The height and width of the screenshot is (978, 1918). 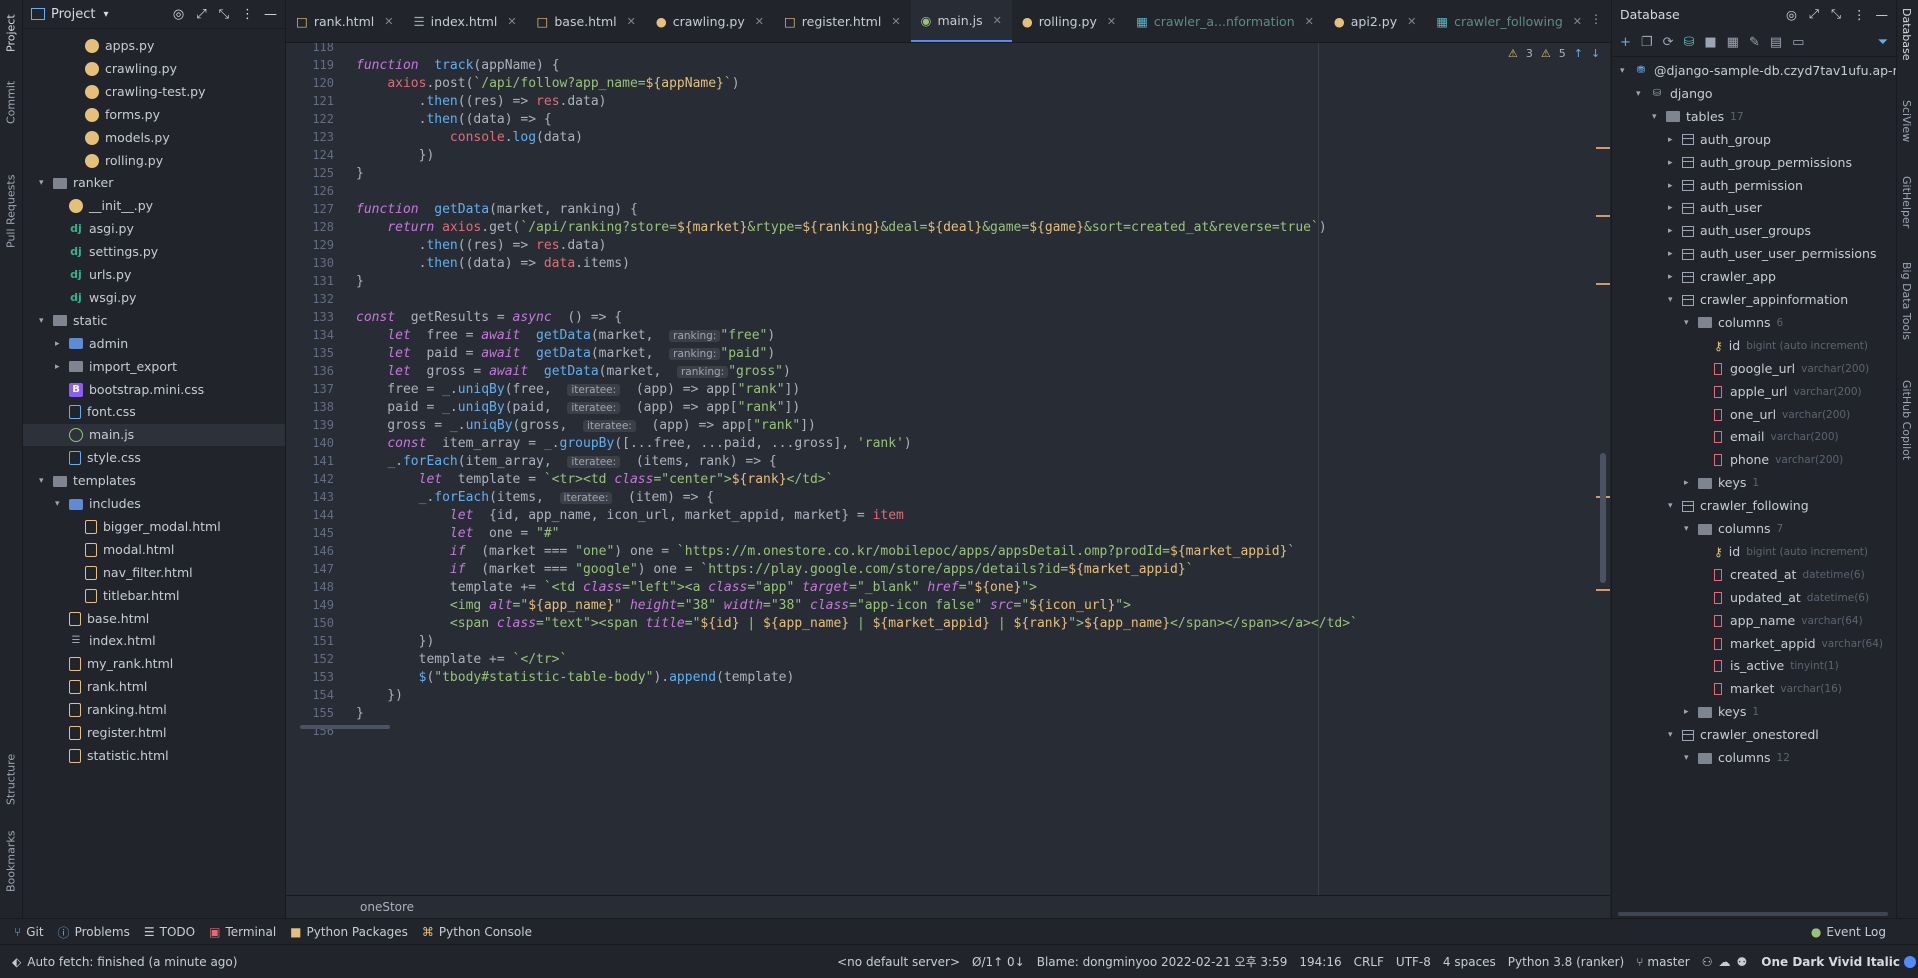 What do you see at coordinates (1732, 163) in the screenshot?
I see `db-node-row: ▸ auth_group_permissions` at bounding box center [1732, 163].